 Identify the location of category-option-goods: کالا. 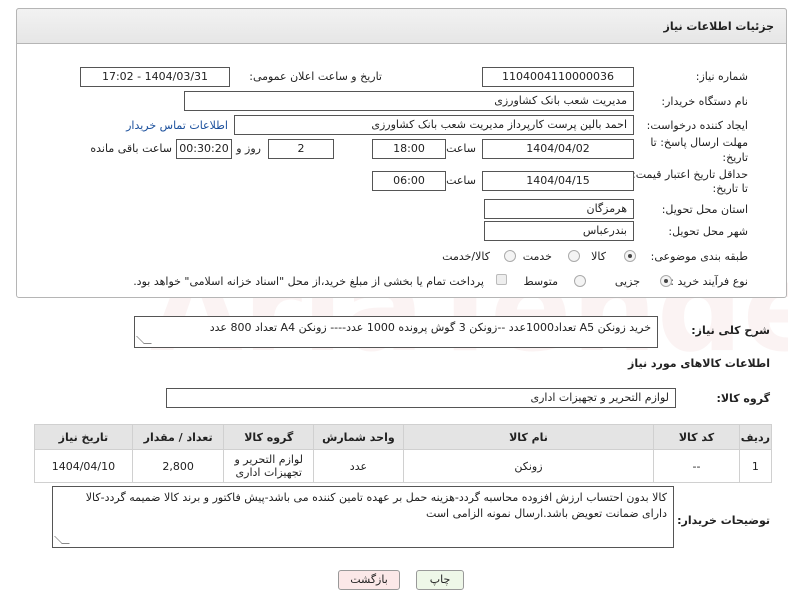
(598, 256).